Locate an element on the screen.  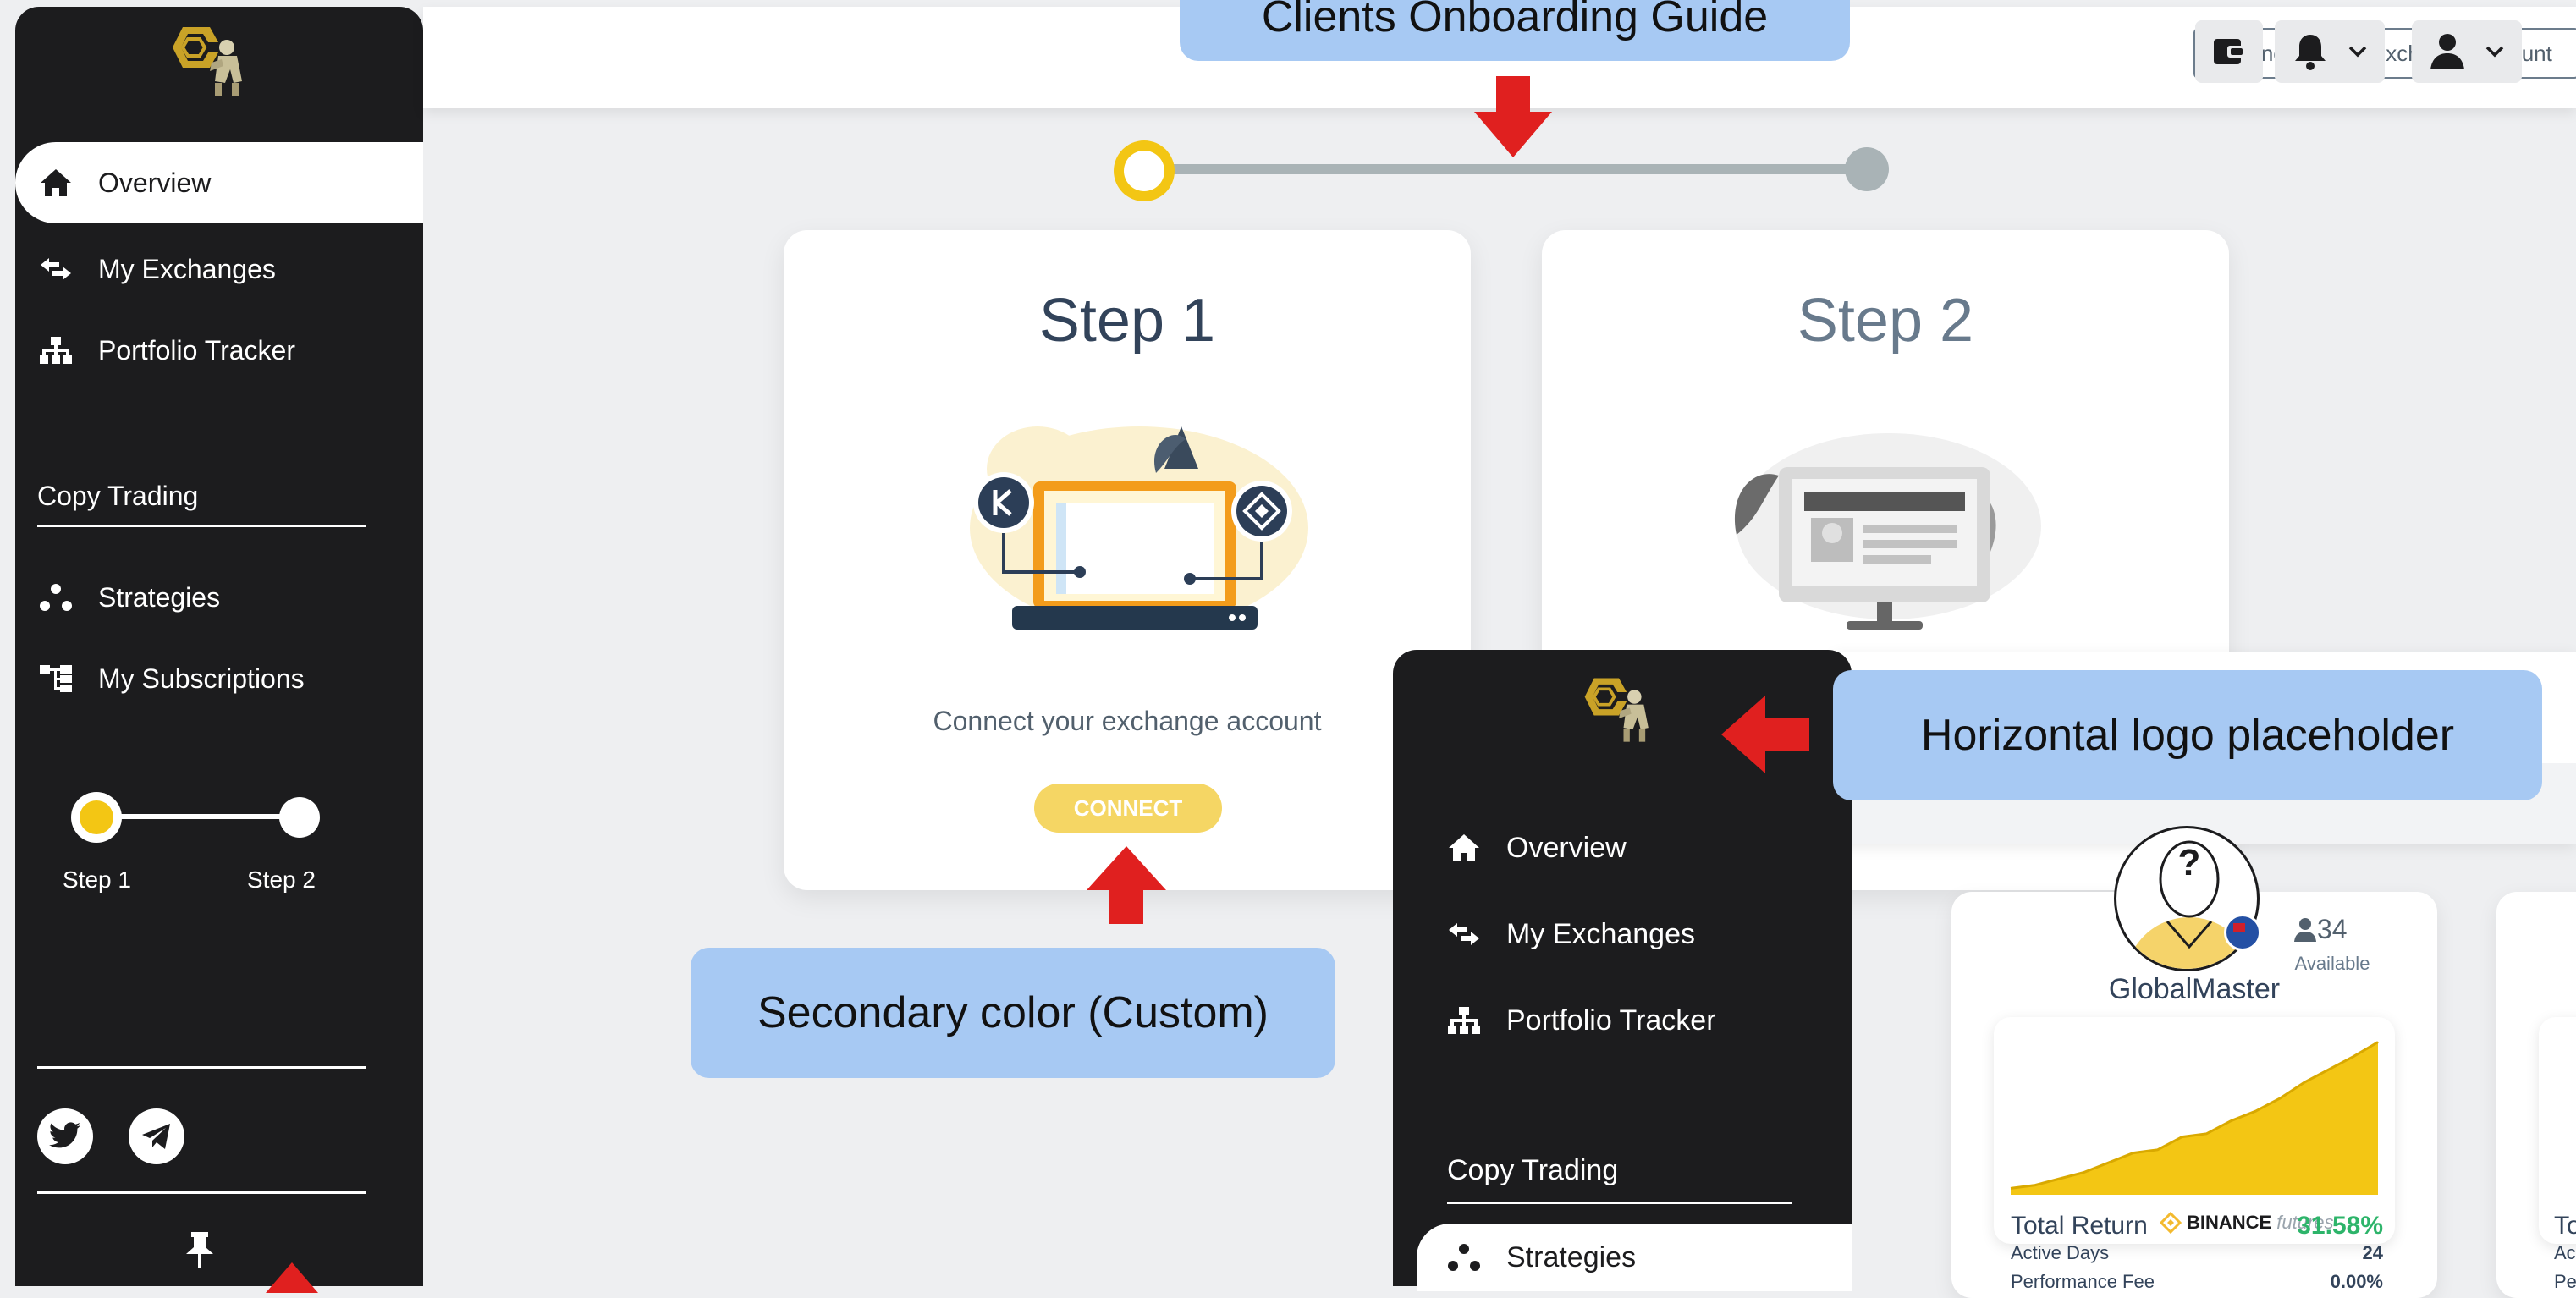
pin-icon is located at coordinates (199, 1250).